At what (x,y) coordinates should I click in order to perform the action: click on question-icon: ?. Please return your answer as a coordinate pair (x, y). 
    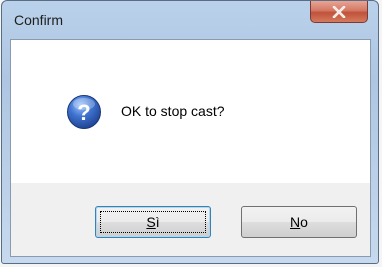
    Looking at the image, I should click on (84, 112).